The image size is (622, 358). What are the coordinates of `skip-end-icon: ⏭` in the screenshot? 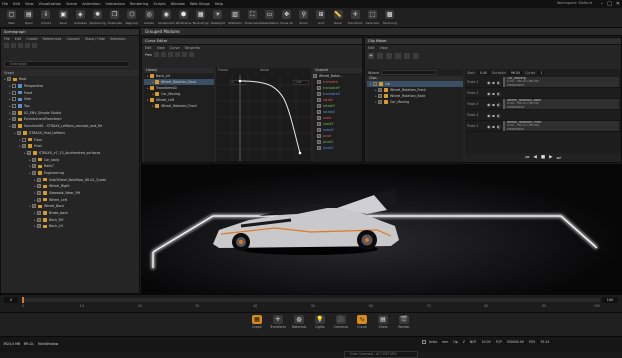 It's located at (559, 158).